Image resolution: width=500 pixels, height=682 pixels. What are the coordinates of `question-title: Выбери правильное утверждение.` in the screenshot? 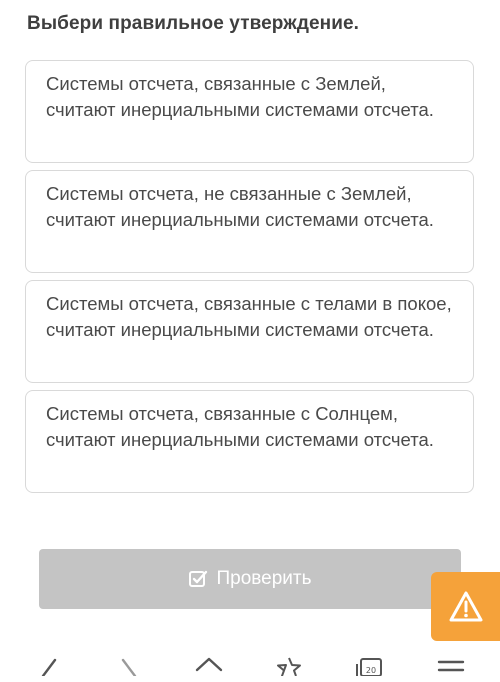 It's located at (193, 23).